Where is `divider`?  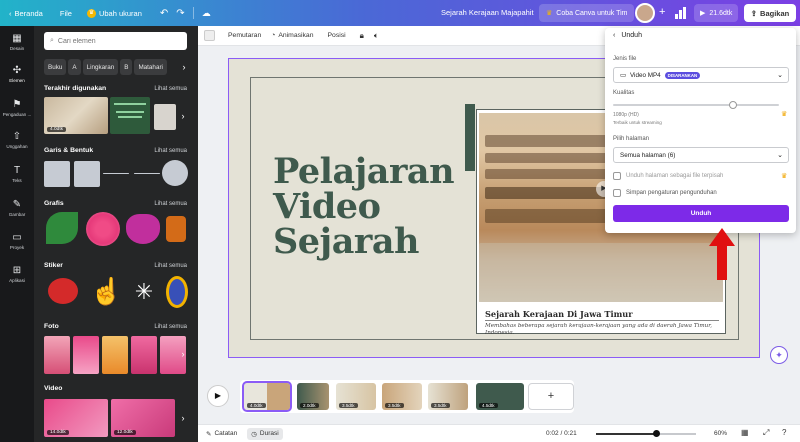 divider is located at coordinates (193, 13).